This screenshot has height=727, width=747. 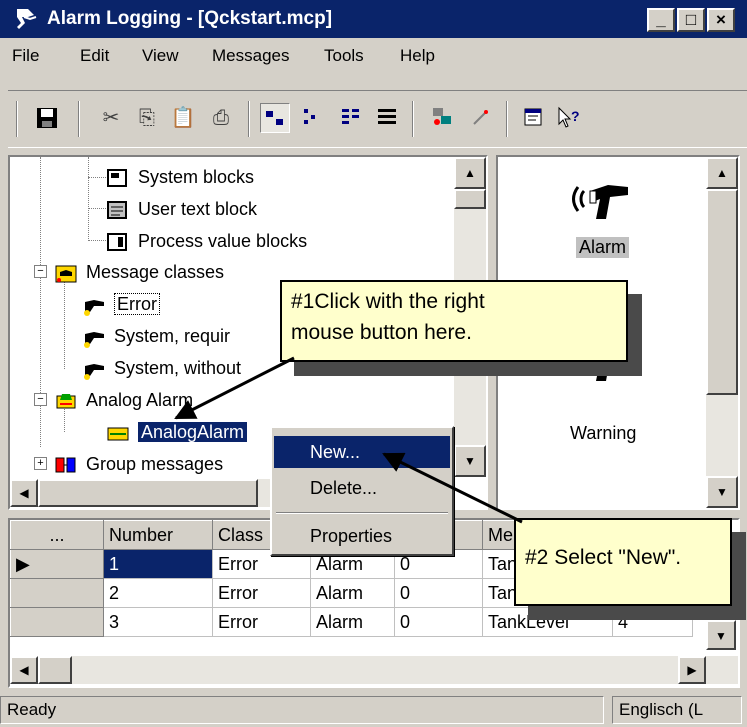 I want to click on expand-toggle: +, so click(x=40, y=463).